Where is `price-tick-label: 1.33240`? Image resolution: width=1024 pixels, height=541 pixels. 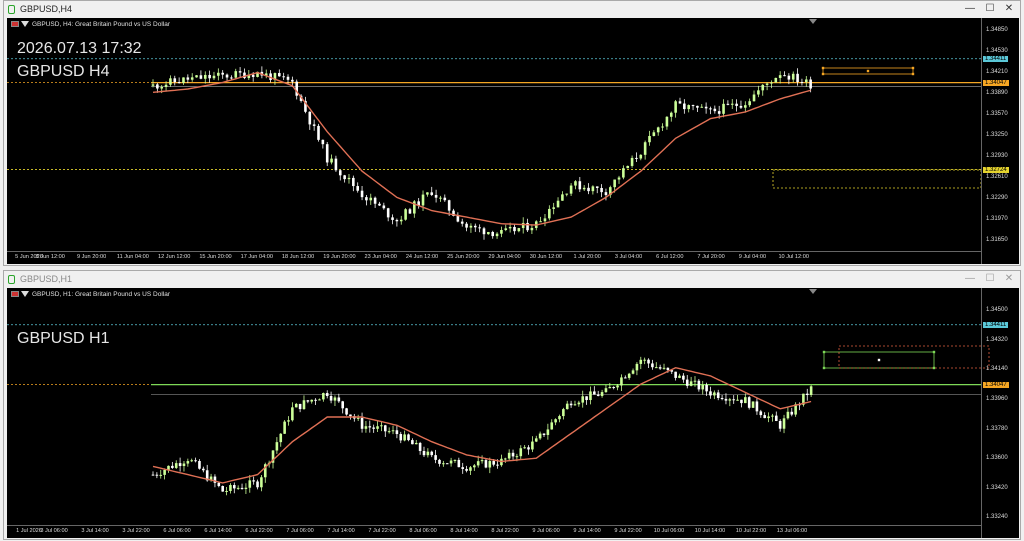
price-tick-label: 1.33240 is located at coordinates (997, 517).